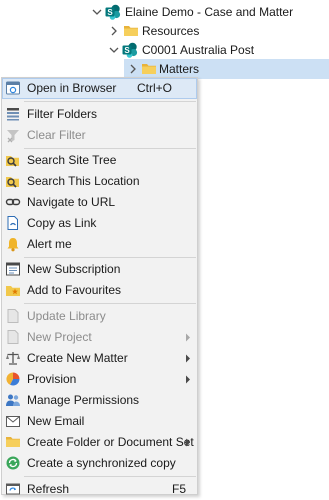 This screenshot has height=500, width=329. What do you see at coordinates (99, 244) in the screenshot?
I see `menu-item-alert-me: Alert me` at bounding box center [99, 244].